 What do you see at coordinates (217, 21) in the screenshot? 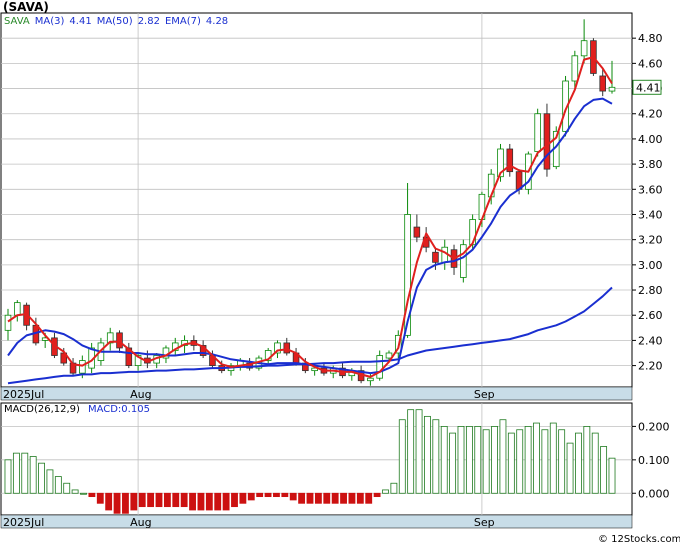
I see `legend-ema7-value: 4.28` at bounding box center [217, 21].